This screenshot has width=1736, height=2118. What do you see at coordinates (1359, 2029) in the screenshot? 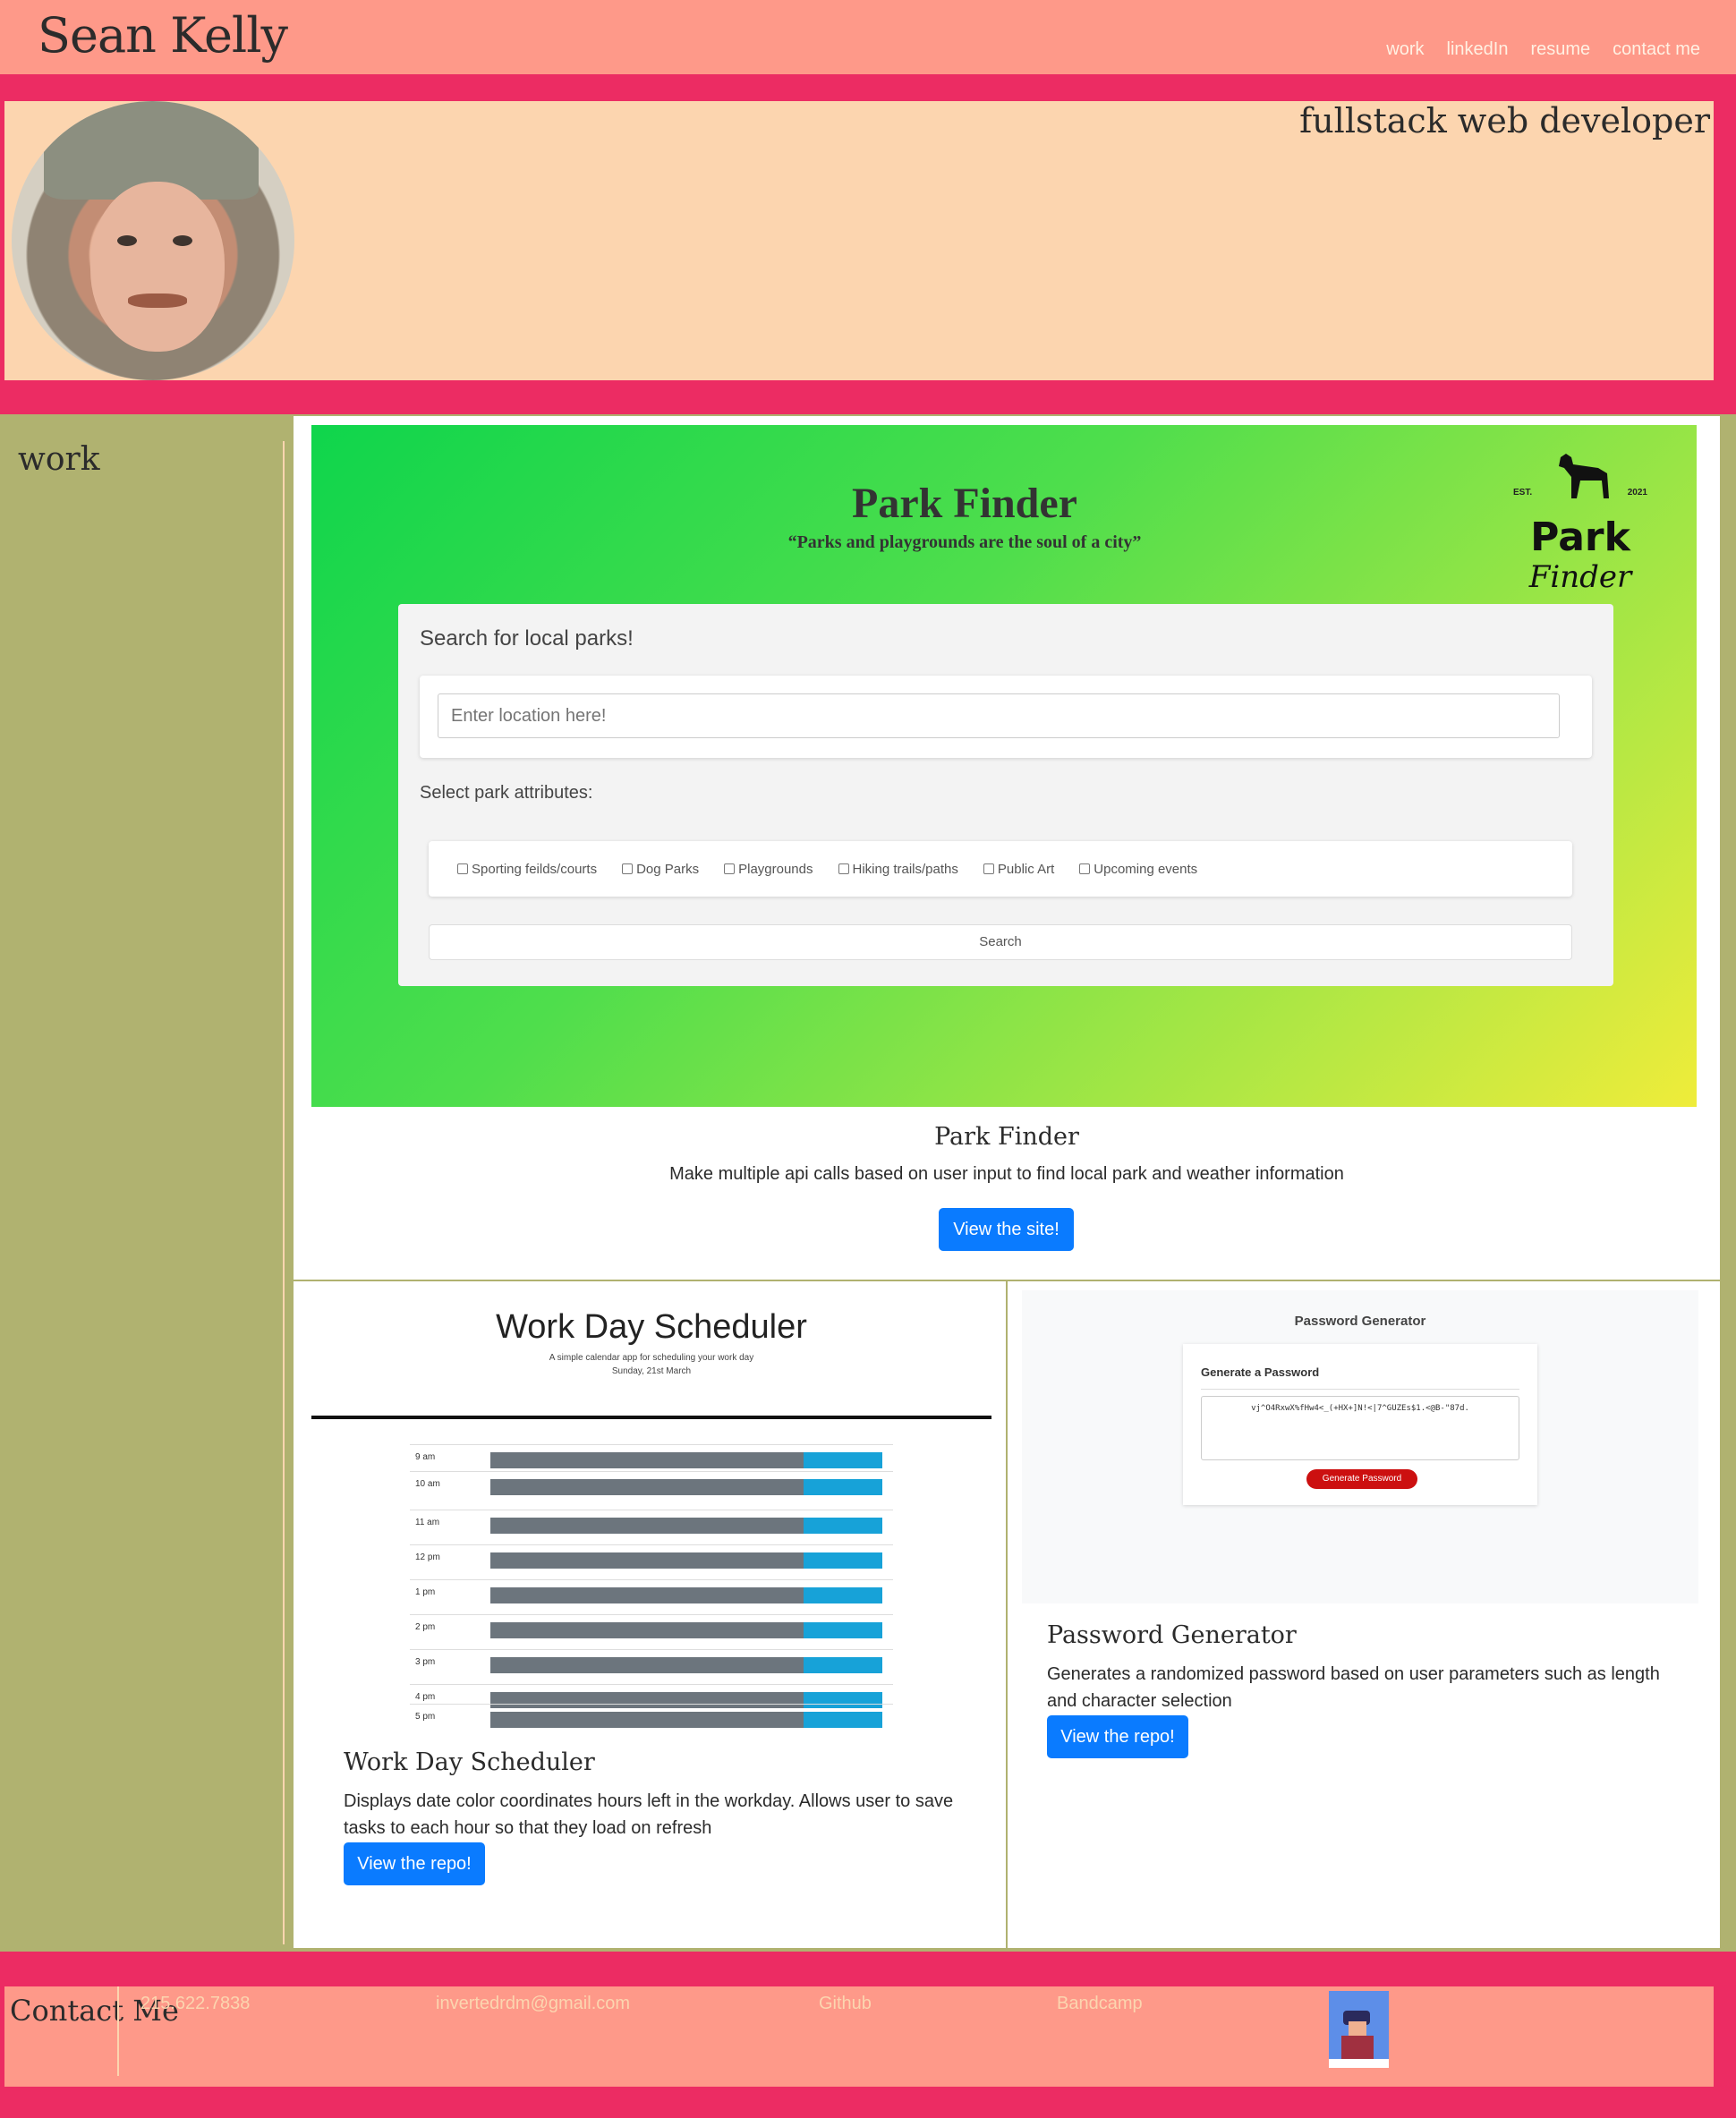
I see `pixel-avatar-image` at bounding box center [1359, 2029].